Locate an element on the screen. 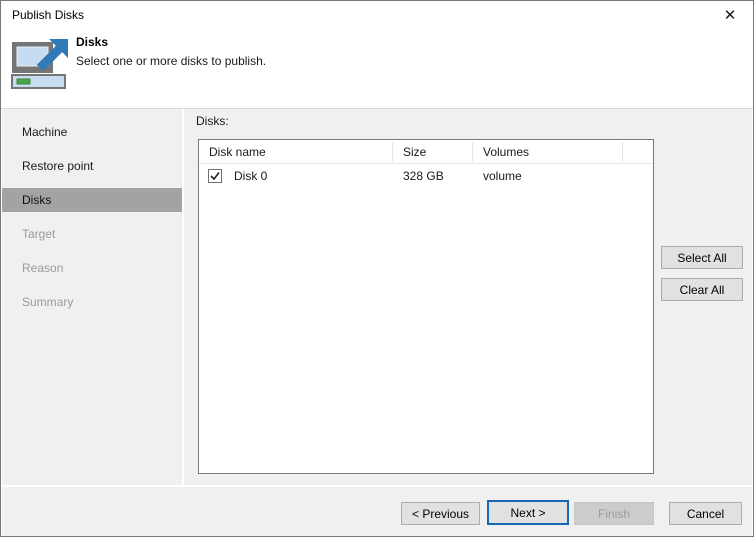  sidebar-item-restore-point: Restore point is located at coordinates (92, 166).